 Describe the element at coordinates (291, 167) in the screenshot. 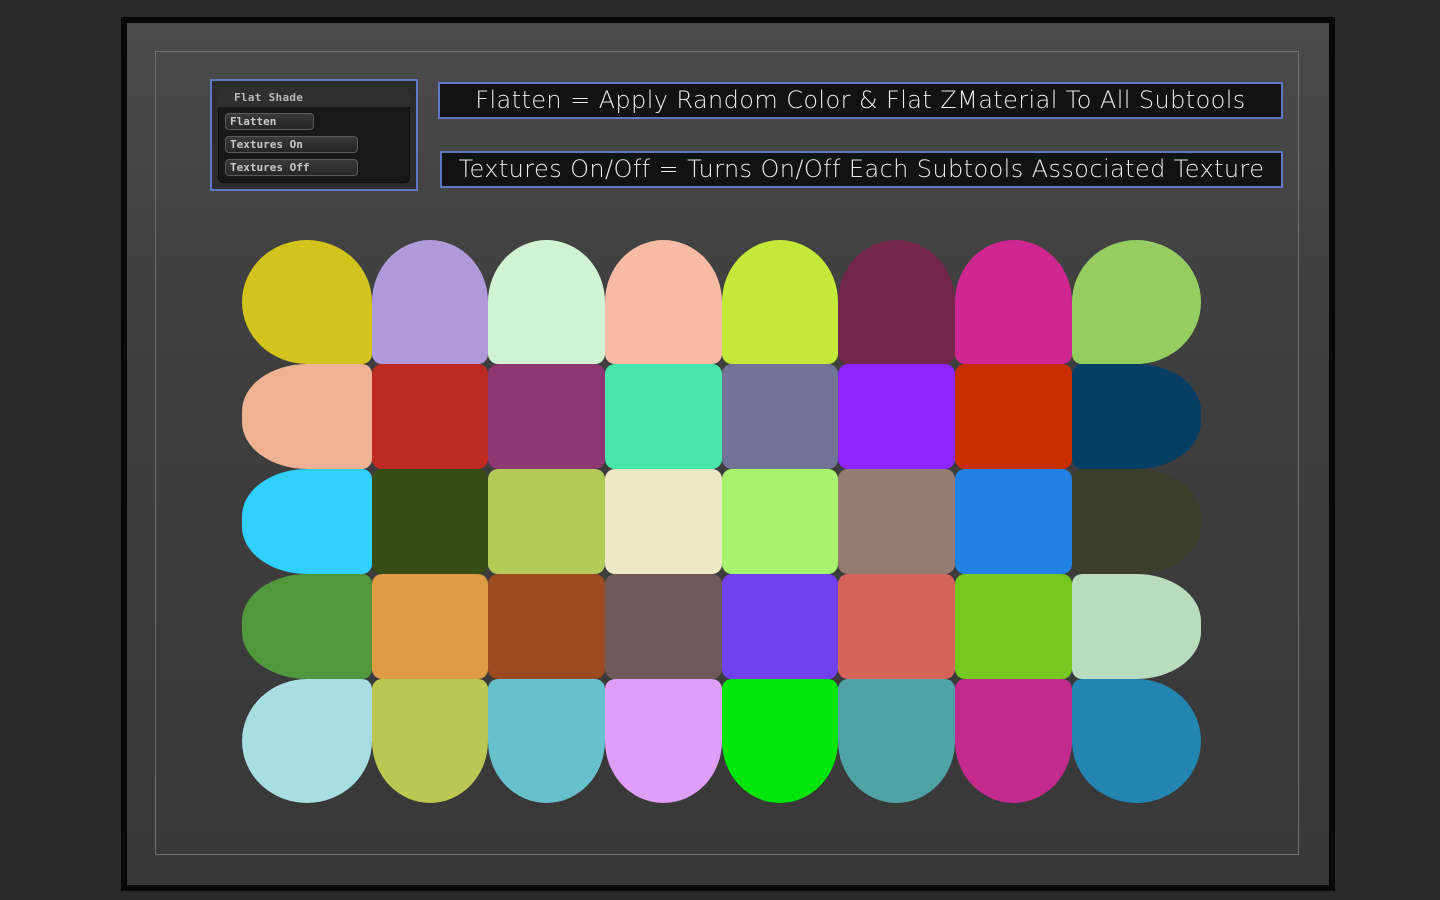

I see `textures-off-button: Textures Off` at that location.